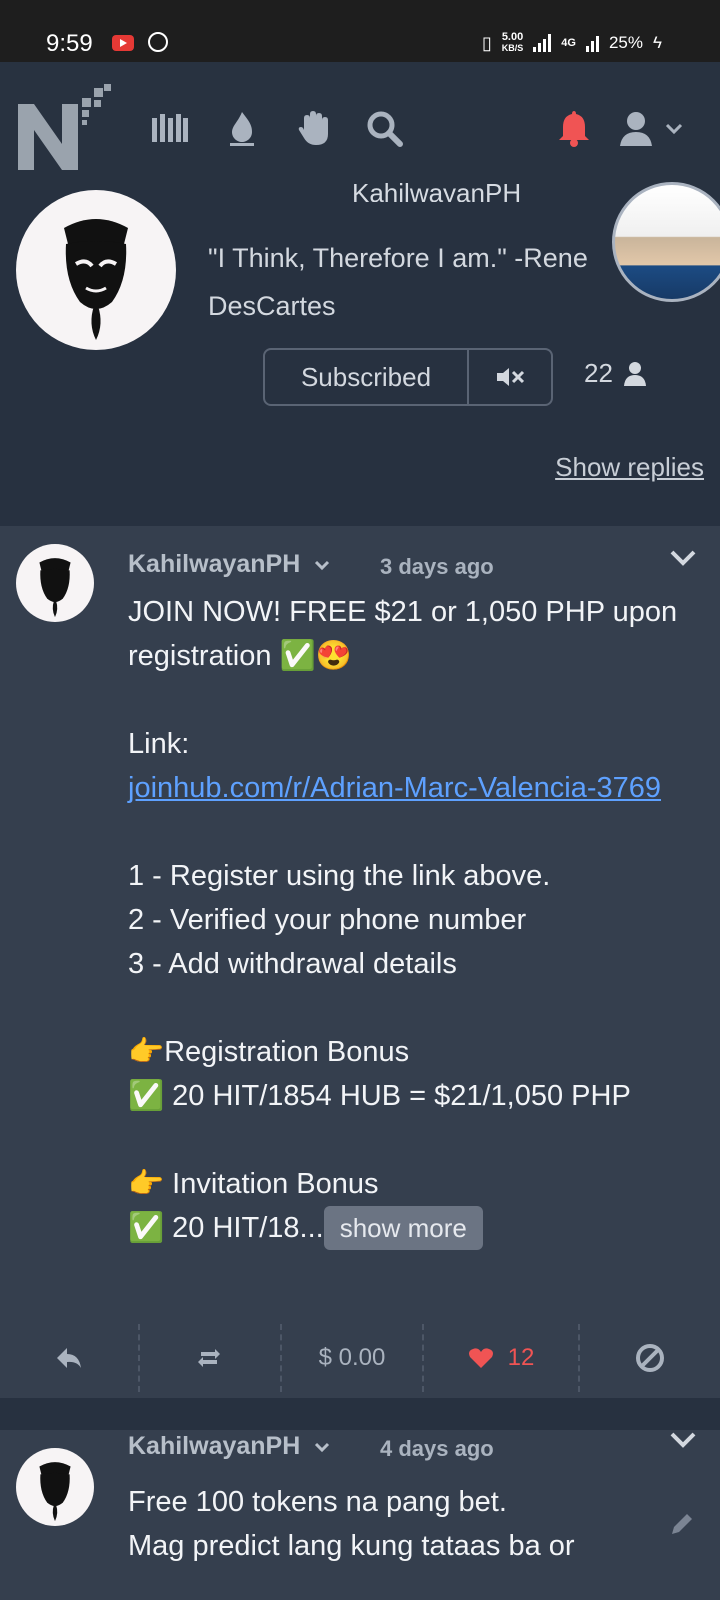 The width and height of the screenshot is (720, 1600). I want to click on network-type: 4G, so click(568, 43).